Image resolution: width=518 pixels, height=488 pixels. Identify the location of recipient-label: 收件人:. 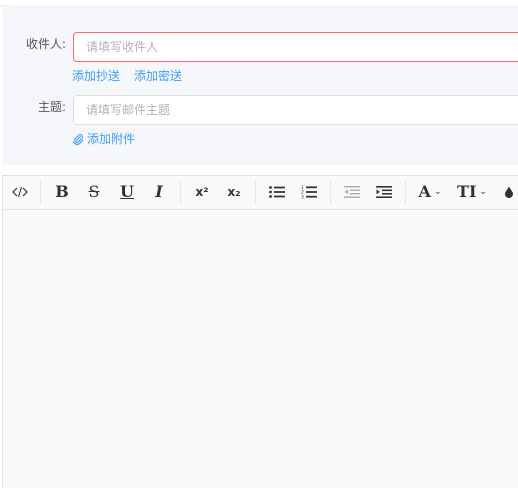
(45, 44).